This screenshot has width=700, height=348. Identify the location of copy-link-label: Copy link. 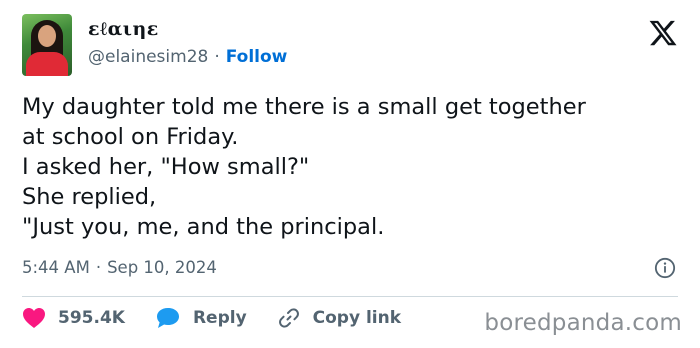
(357, 318).